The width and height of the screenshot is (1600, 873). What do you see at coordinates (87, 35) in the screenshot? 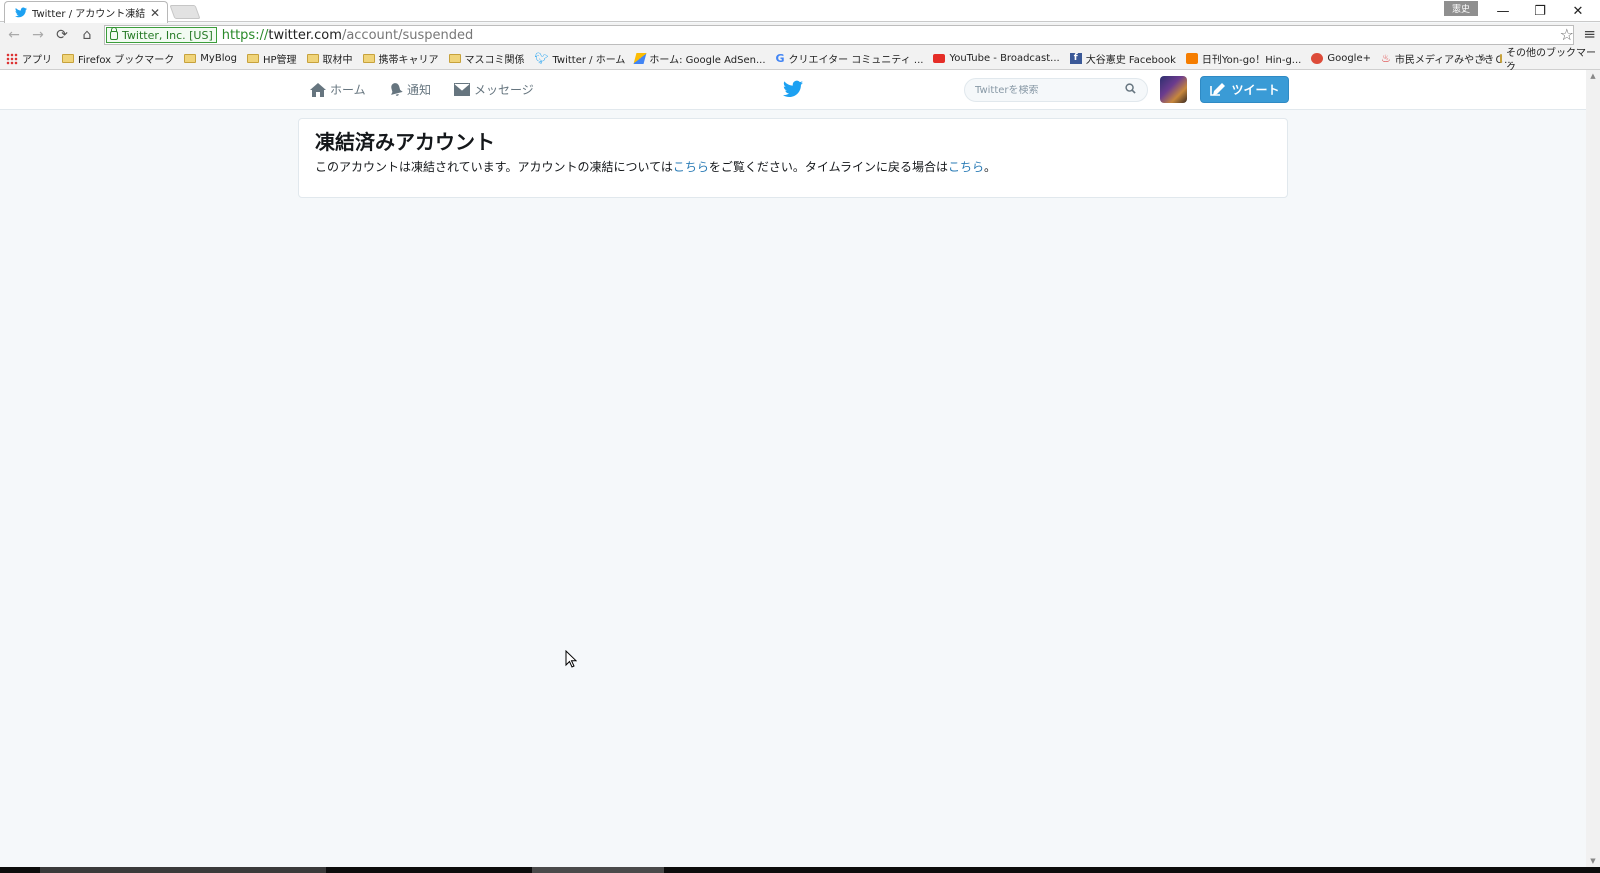
I see `home-button: ⌂` at bounding box center [87, 35].